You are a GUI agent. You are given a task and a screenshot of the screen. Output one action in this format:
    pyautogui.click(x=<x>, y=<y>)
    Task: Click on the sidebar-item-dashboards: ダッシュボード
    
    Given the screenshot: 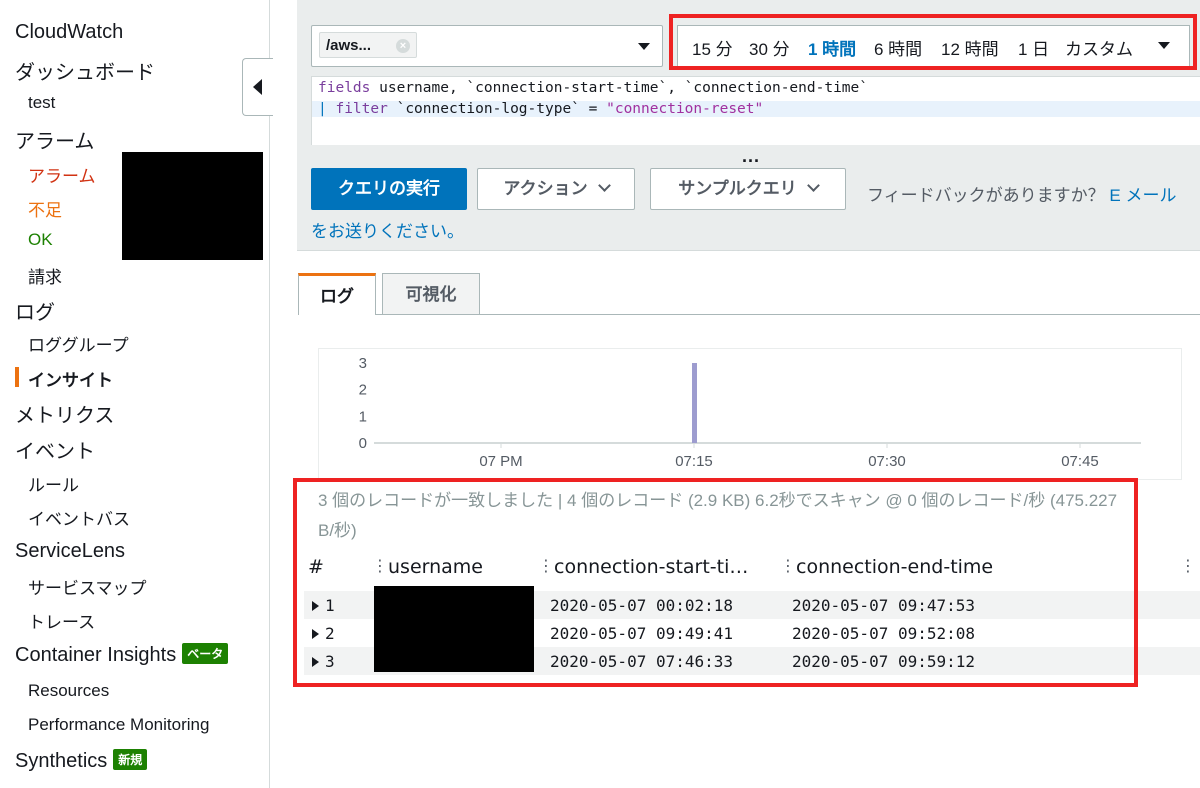 What is the action you would take?
    pyautogui.click(x=85, y=70)
    